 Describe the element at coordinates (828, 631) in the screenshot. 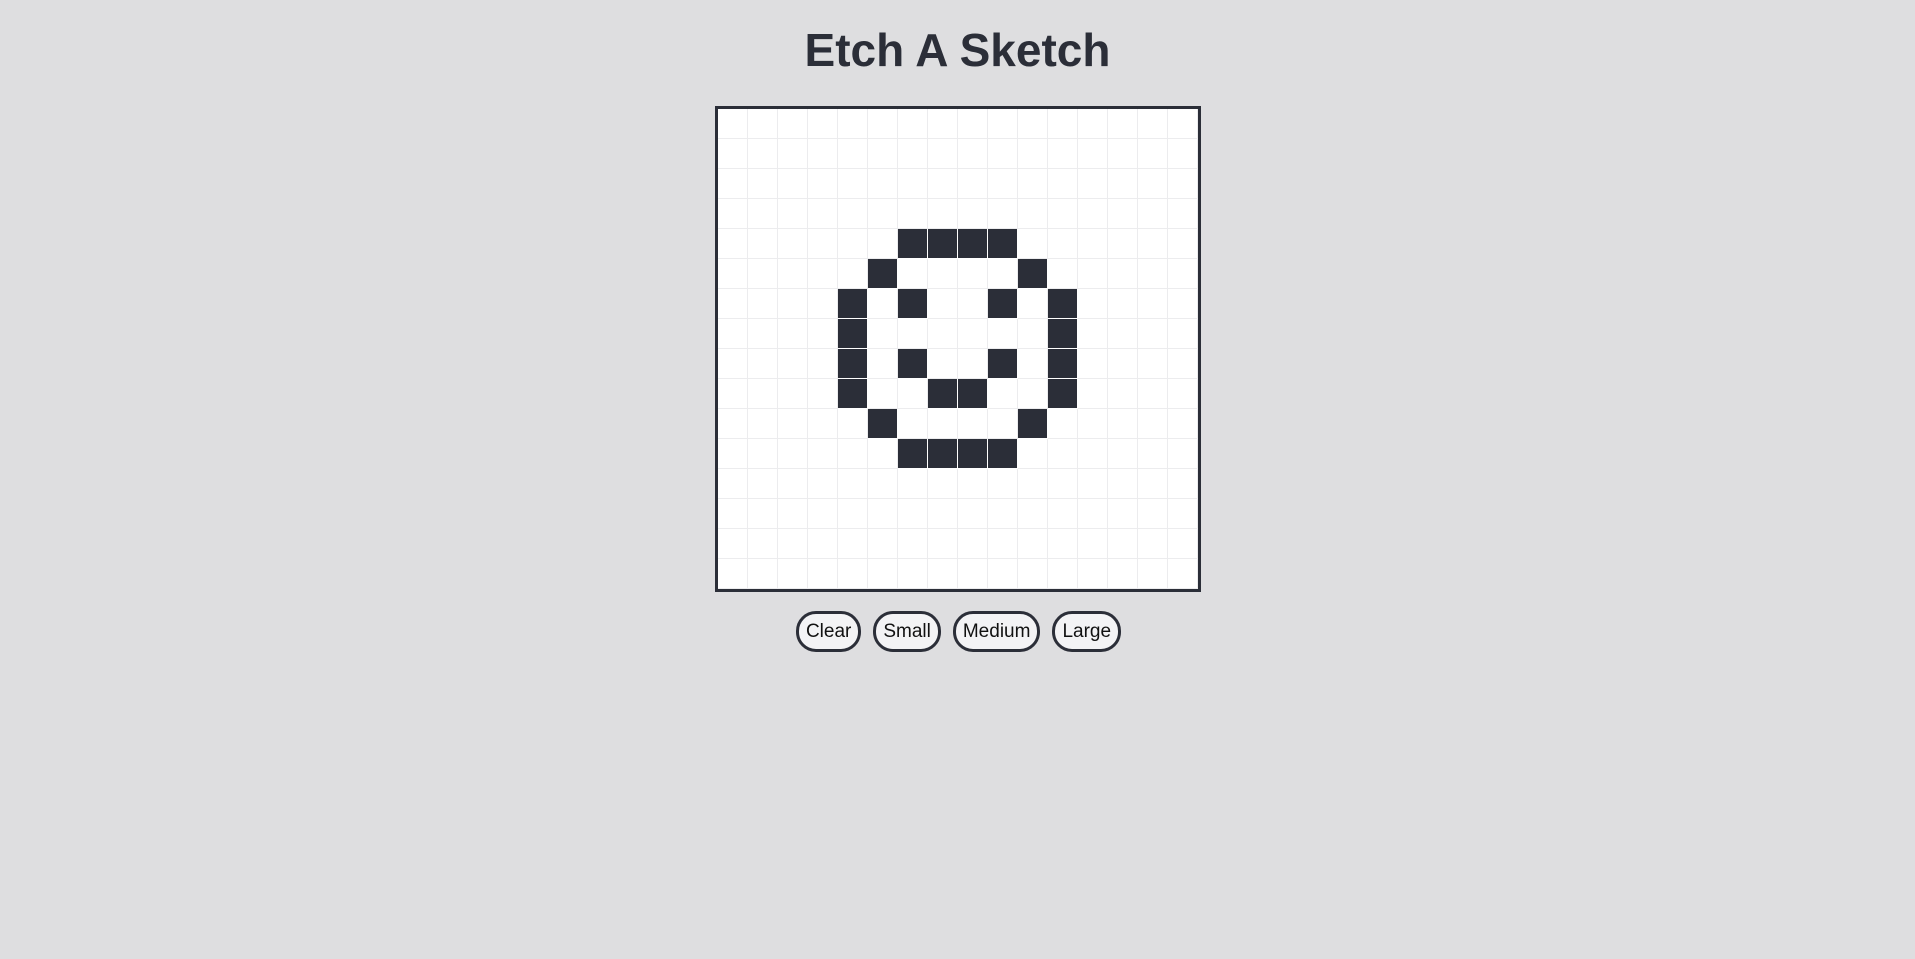

I see `clear-button: Clear` at that location.